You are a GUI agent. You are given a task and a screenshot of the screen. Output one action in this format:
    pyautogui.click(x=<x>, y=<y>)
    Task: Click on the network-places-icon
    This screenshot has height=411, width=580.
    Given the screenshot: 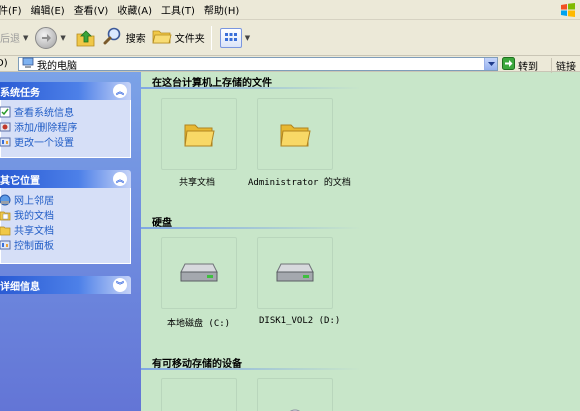 What is the action you would take?
    pyautogui.click(x=5, y=200)
    